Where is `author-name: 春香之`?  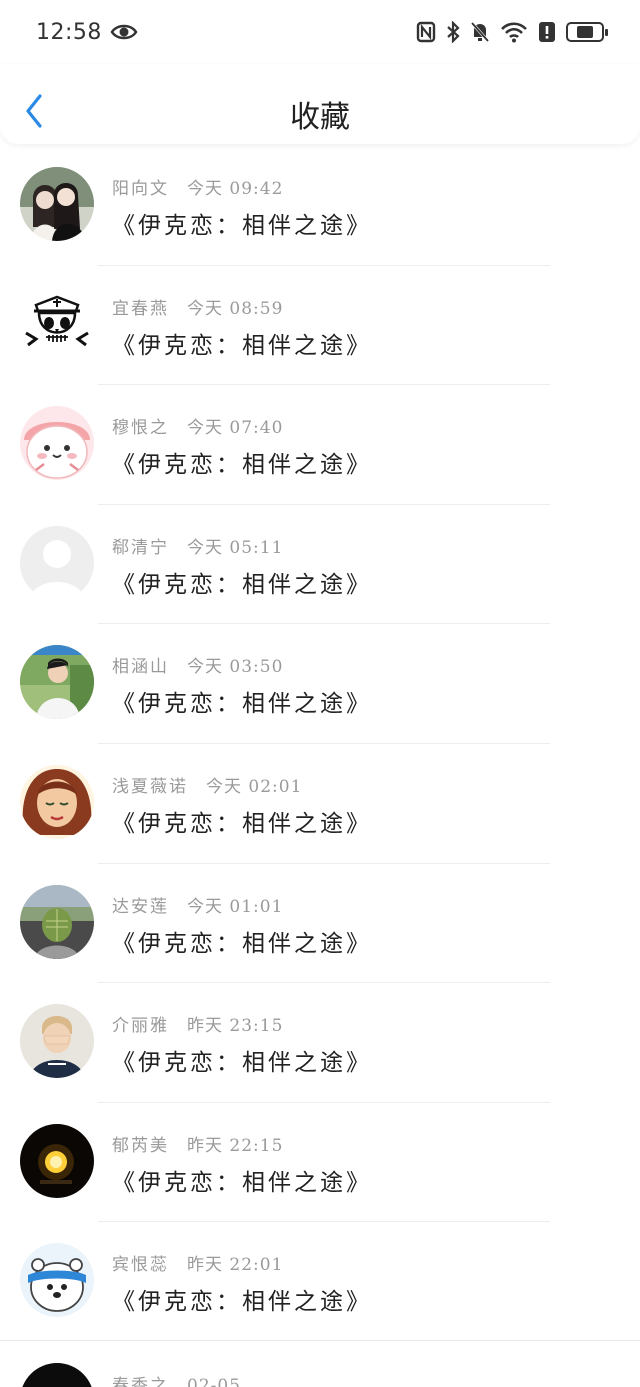 author-name: 春香之 is located at coordinates (140, 1381).